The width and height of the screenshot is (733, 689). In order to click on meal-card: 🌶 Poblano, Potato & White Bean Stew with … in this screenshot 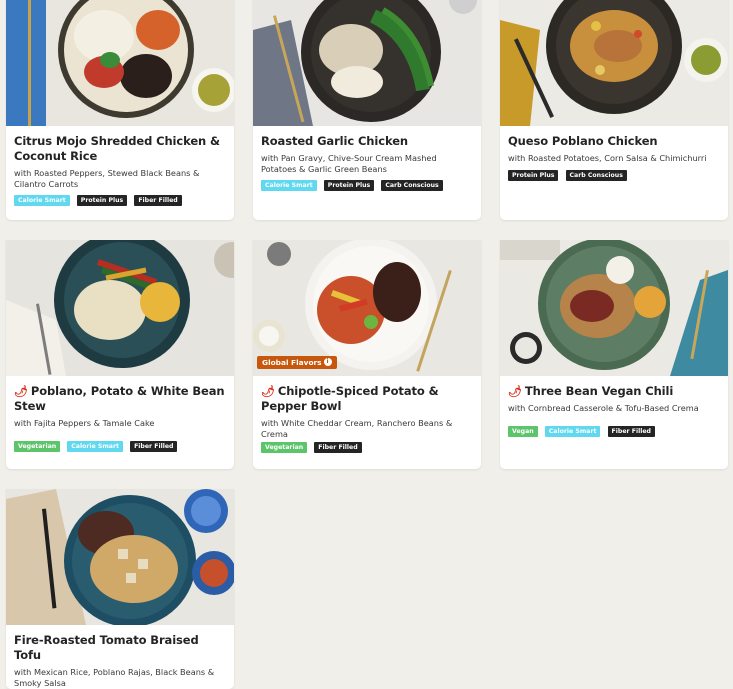, I will do `click(120, 354)`.